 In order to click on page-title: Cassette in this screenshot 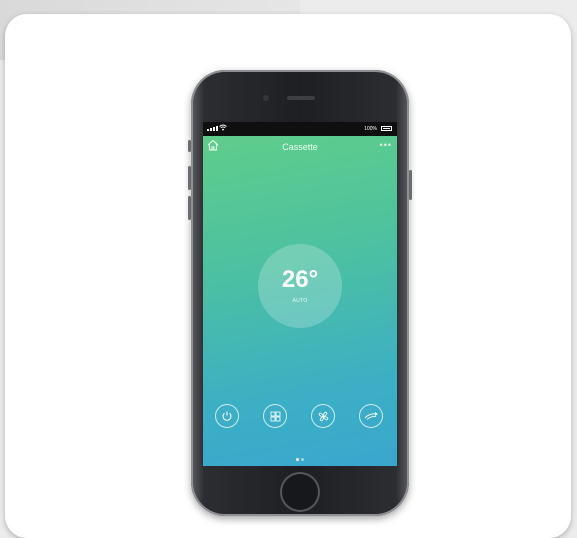, I will do `click(300, 147)`.